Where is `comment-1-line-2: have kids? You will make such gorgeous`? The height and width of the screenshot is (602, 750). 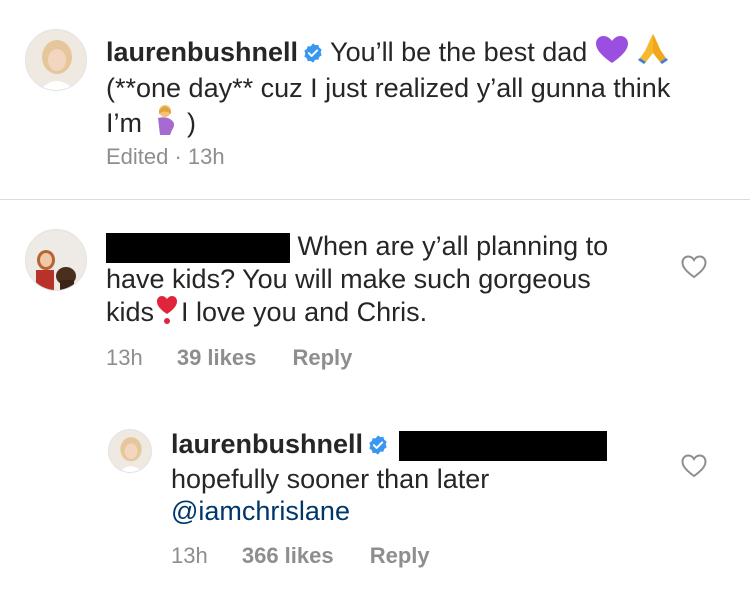
comment-1-line-2: have kids? You will make such gorgeous is located at coordinates (348, 278).